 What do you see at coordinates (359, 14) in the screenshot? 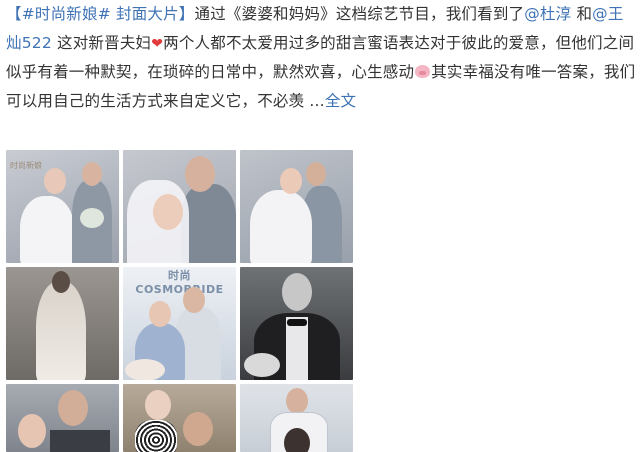
I see `post-text-part: 通过《婆婆和妈妈》这档综艺节目，我们看到了` at bounding box center [359, 14].